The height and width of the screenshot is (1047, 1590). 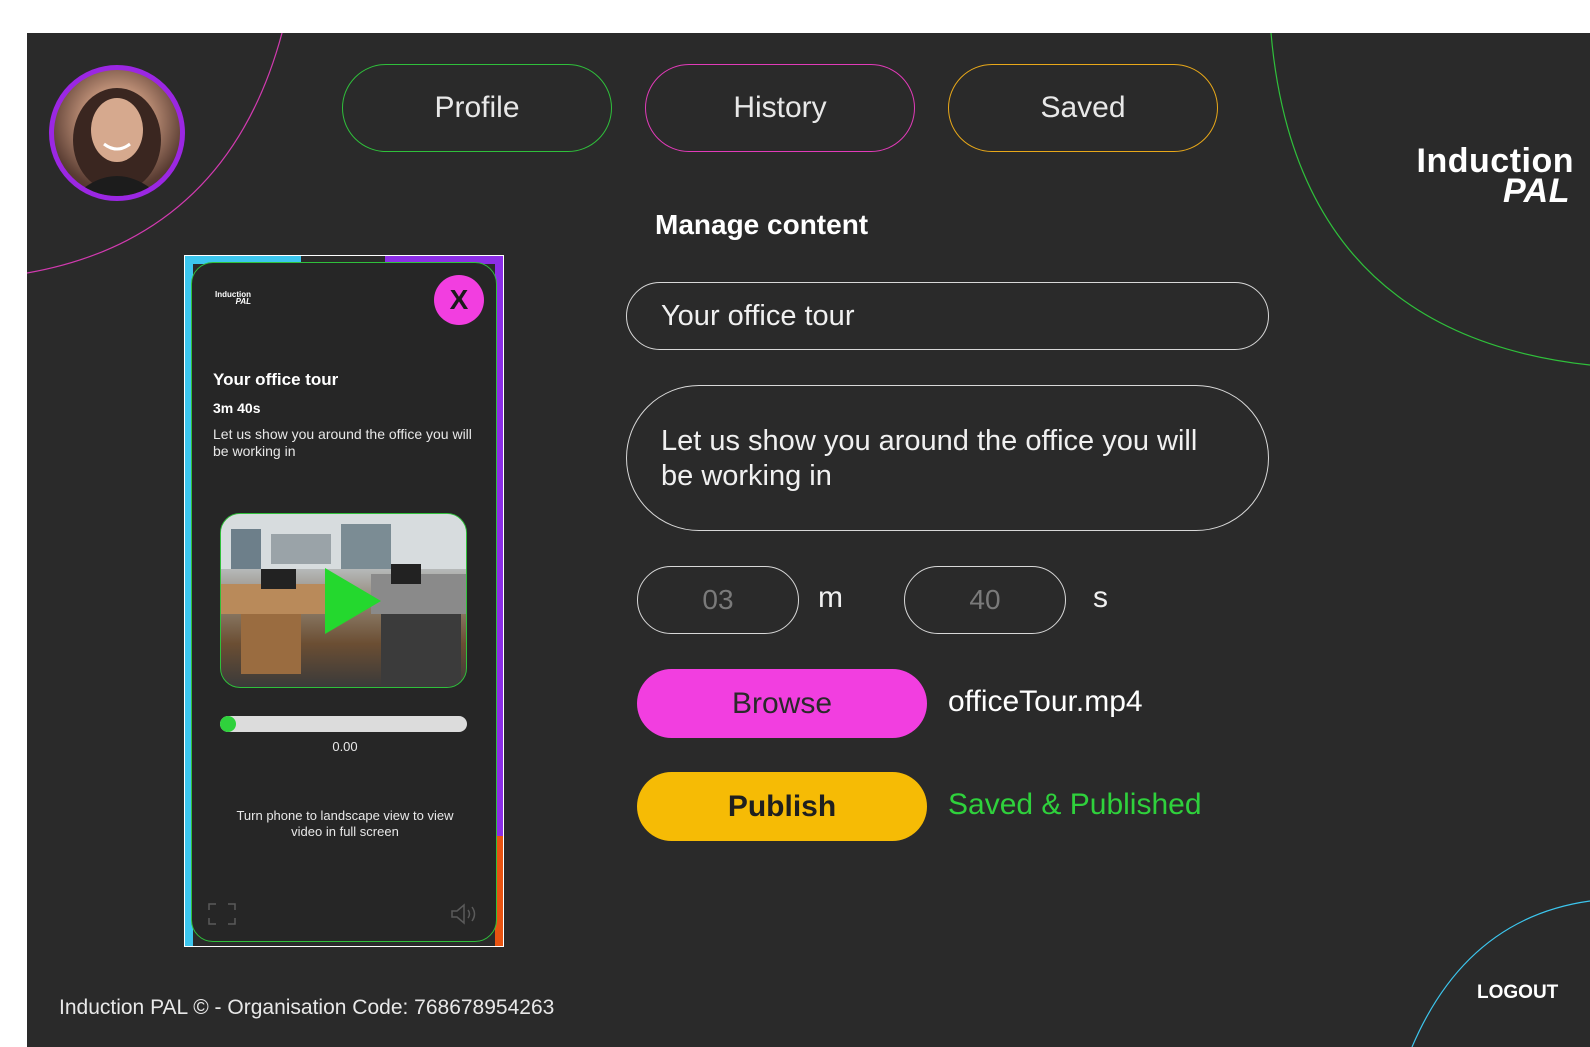 What do you see at coordinates (1495, 177) in the screenshot?
I see `induction-pal-logo: Induction PAL` at bounding box center [1495, 177].